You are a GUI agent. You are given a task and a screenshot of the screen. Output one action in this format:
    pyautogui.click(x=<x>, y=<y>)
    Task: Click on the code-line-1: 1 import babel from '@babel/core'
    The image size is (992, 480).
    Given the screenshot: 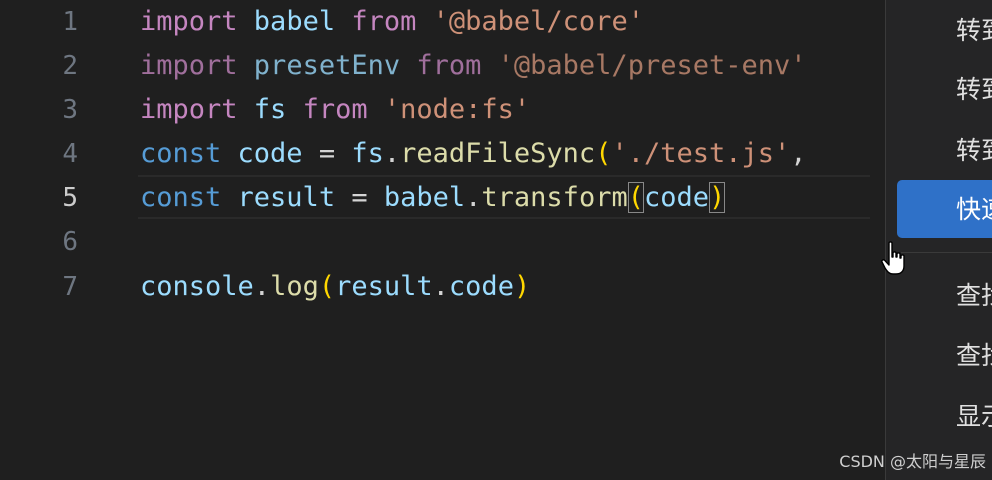 What is the action you would take?
    pyautogui.click(x=442, y=22)
    